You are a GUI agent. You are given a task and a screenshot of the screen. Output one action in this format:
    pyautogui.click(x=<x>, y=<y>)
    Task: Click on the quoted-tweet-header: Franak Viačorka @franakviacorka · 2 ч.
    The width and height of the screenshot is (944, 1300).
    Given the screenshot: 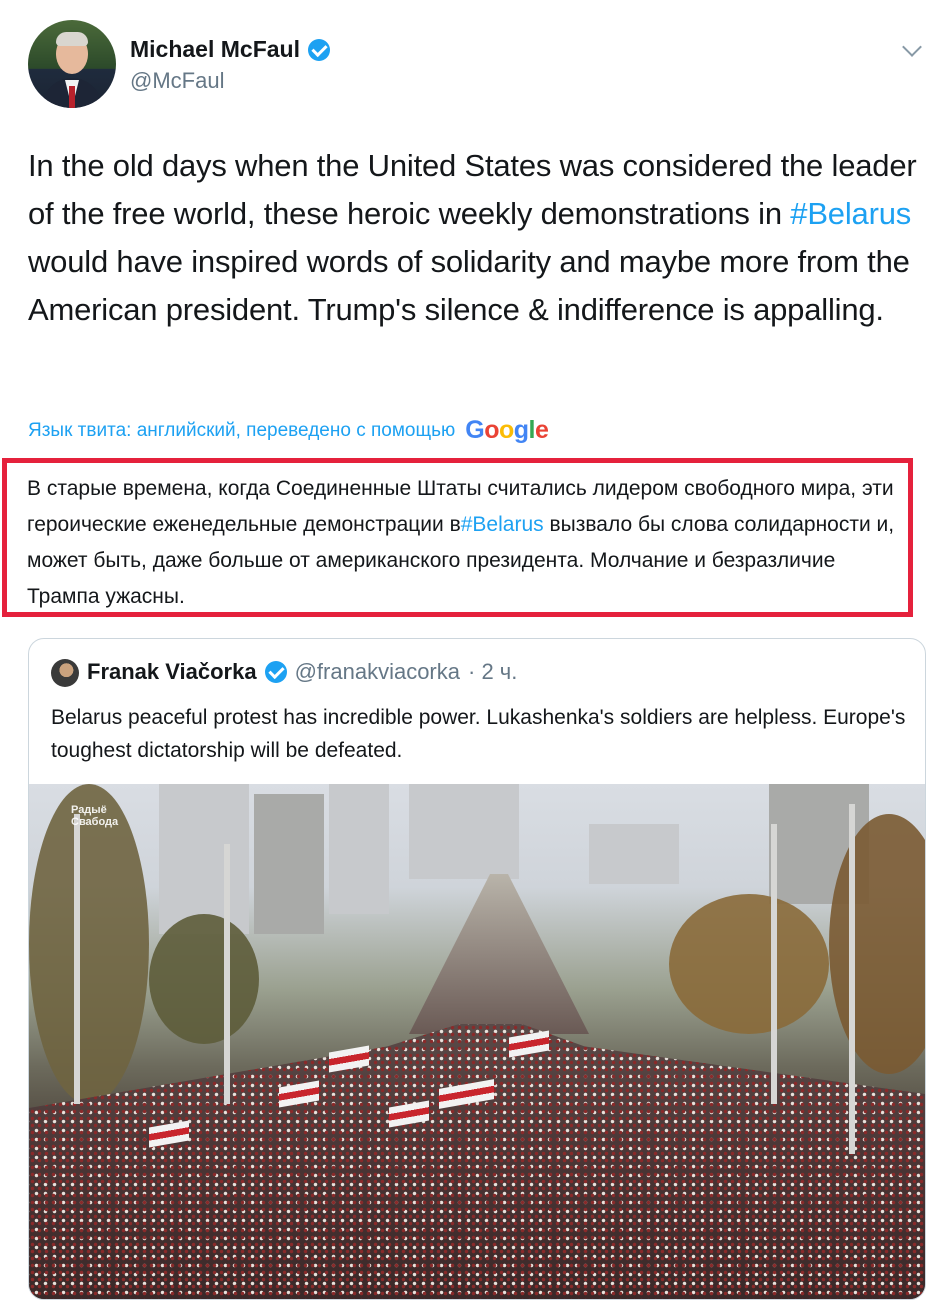 What is the action you would take?
    pyautogui.click(x=302, y=672)
    